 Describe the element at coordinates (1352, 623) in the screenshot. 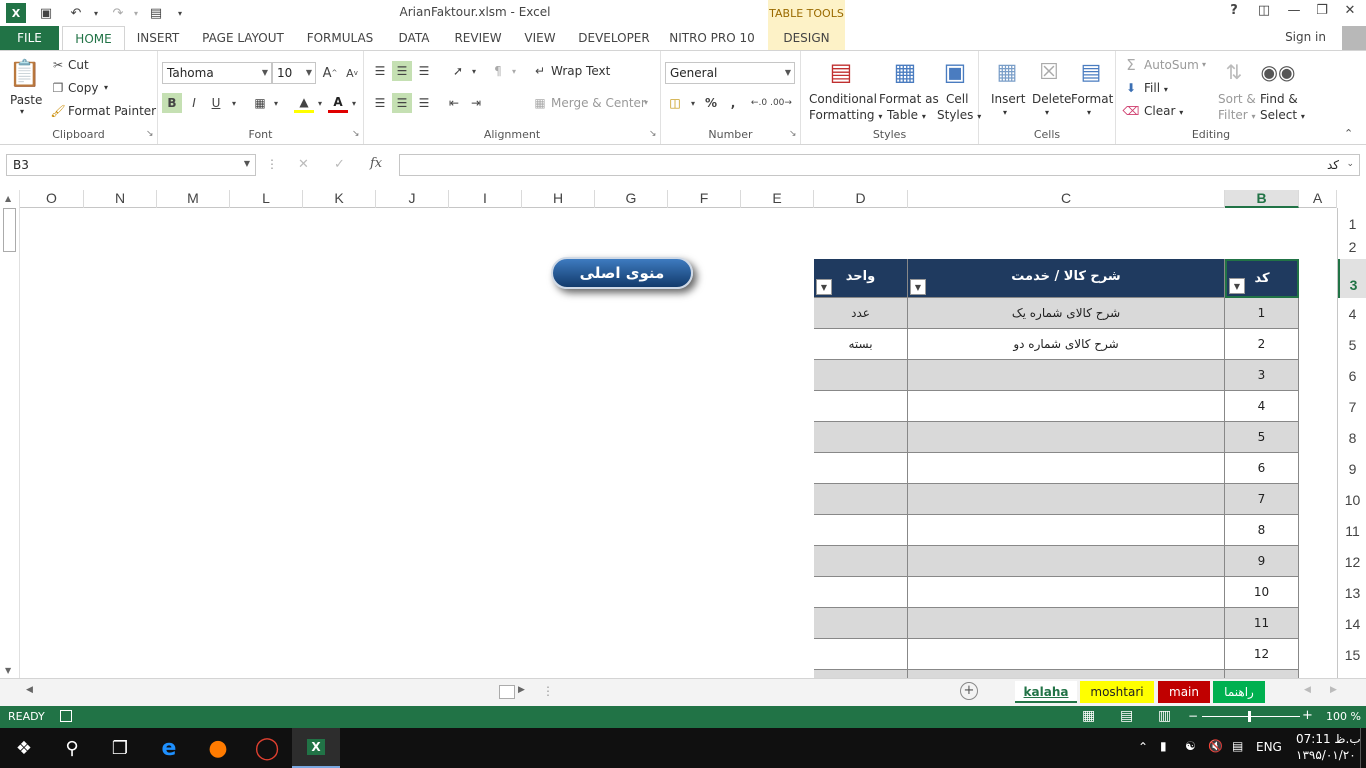

I see `row-header-14: 14` at that location.